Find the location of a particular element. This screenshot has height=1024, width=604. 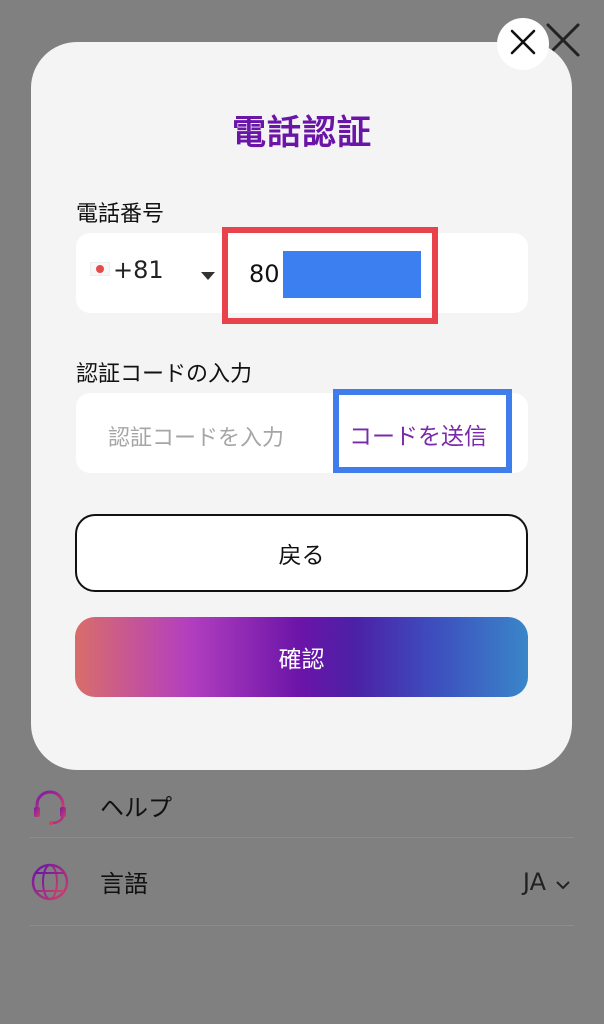

verification-code-placeholder: 認証コードを入力 is located at coordinates (196, 436).